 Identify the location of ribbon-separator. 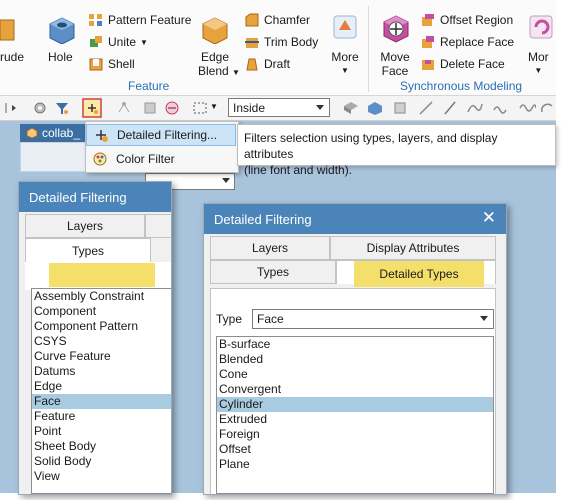
(368, 49).